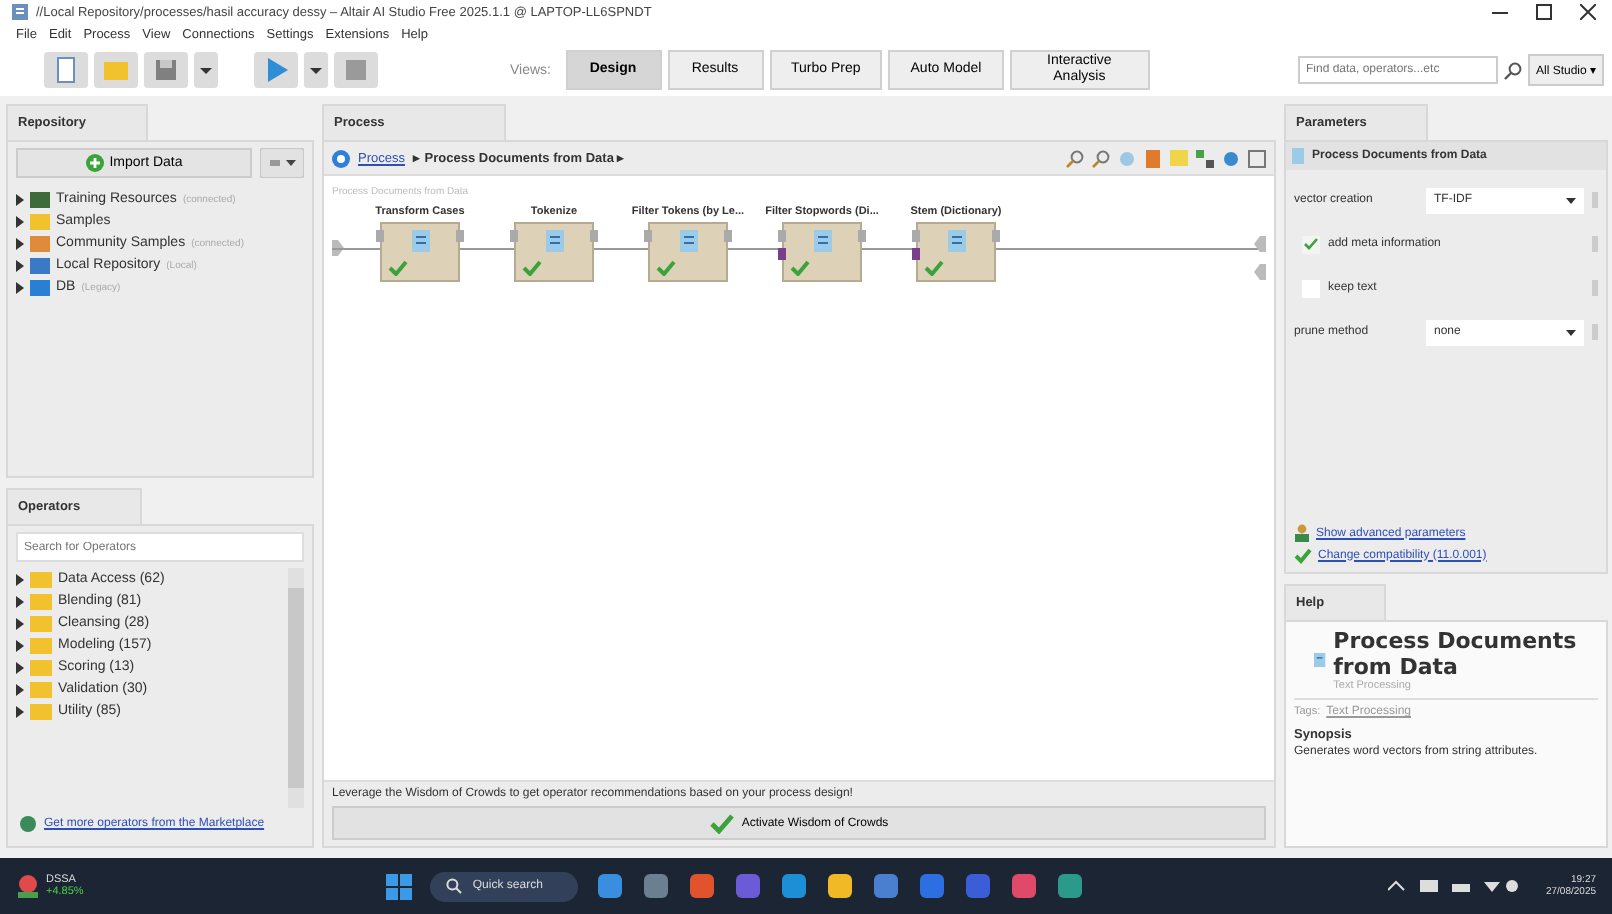  I want to click on options-icon, so click(282, 163).